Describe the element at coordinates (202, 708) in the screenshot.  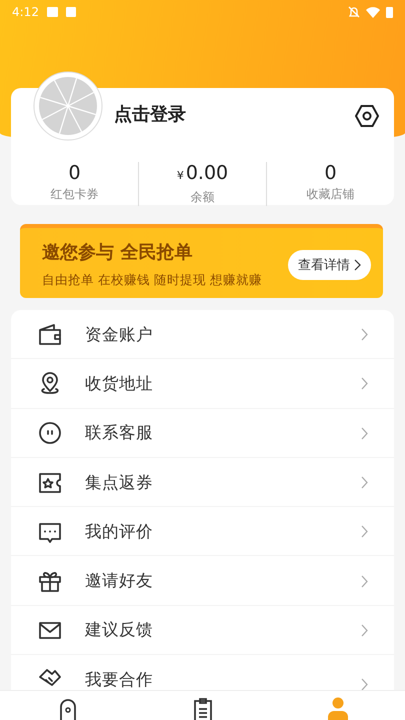
I see `clipboard-icon` at that location.